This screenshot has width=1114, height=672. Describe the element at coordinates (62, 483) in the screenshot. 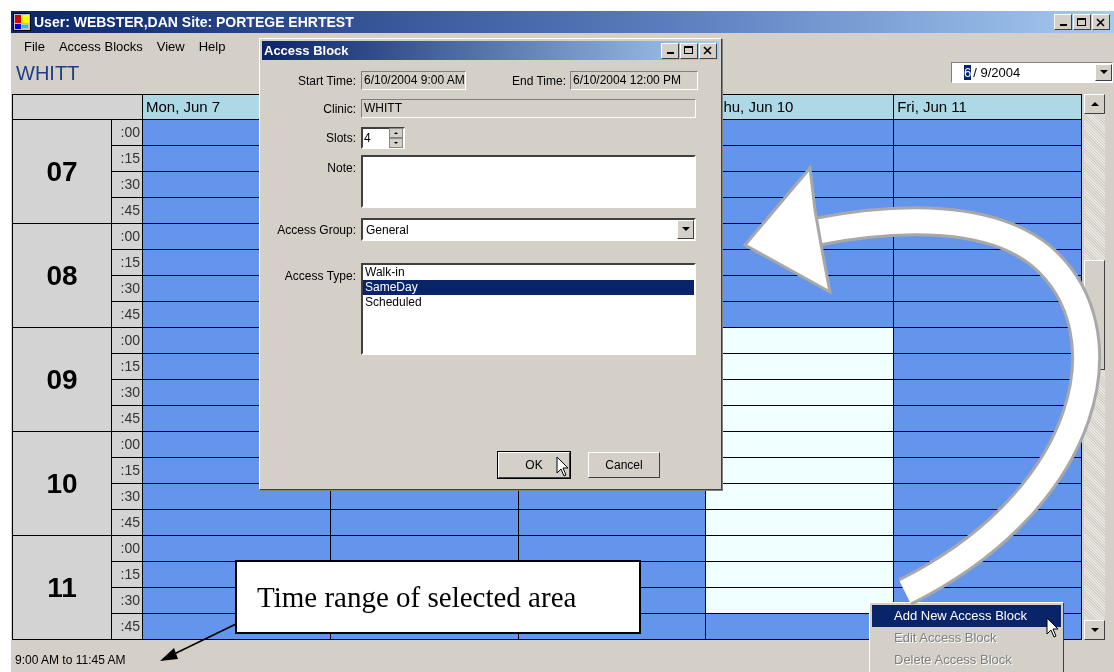

I see `hour-label: 10` at that location.